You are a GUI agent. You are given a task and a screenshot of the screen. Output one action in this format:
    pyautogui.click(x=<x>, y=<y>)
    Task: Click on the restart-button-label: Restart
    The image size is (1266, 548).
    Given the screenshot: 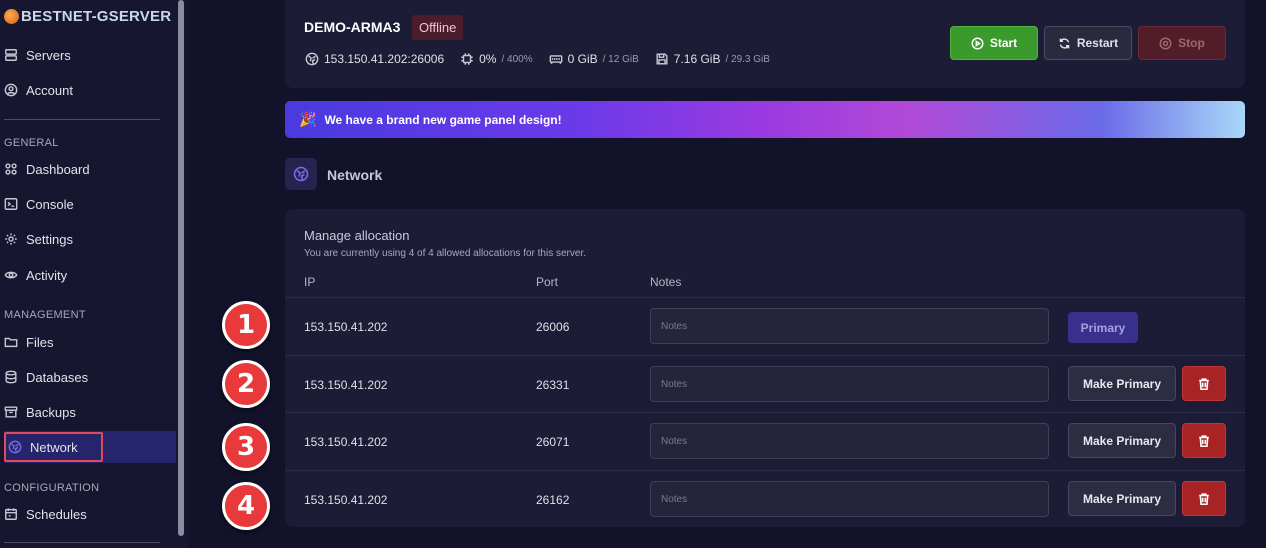 What is the action you would take?
    pyautogui.click(x=1097, y=43)
    